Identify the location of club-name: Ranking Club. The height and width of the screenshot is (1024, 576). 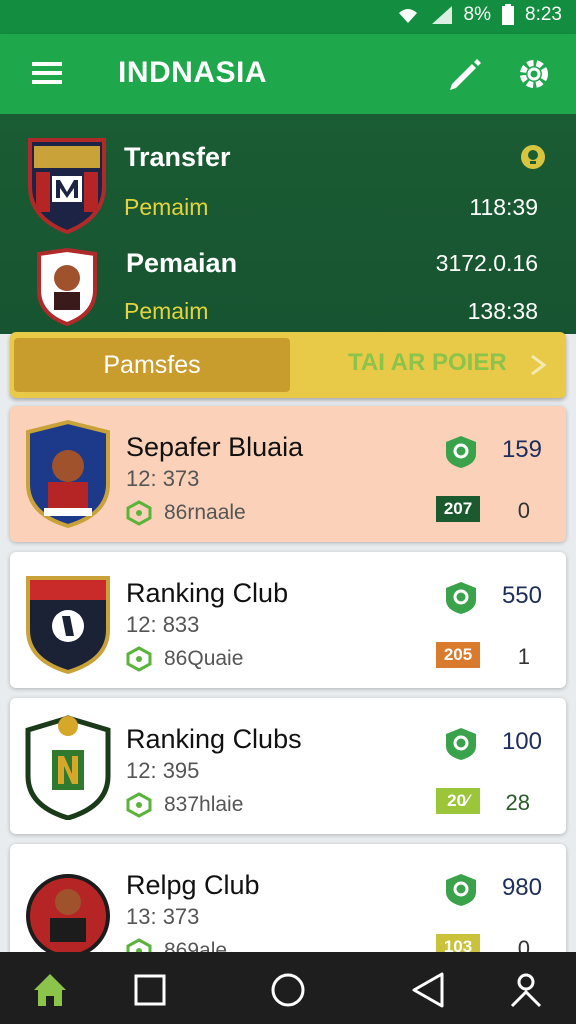
(207, 593).